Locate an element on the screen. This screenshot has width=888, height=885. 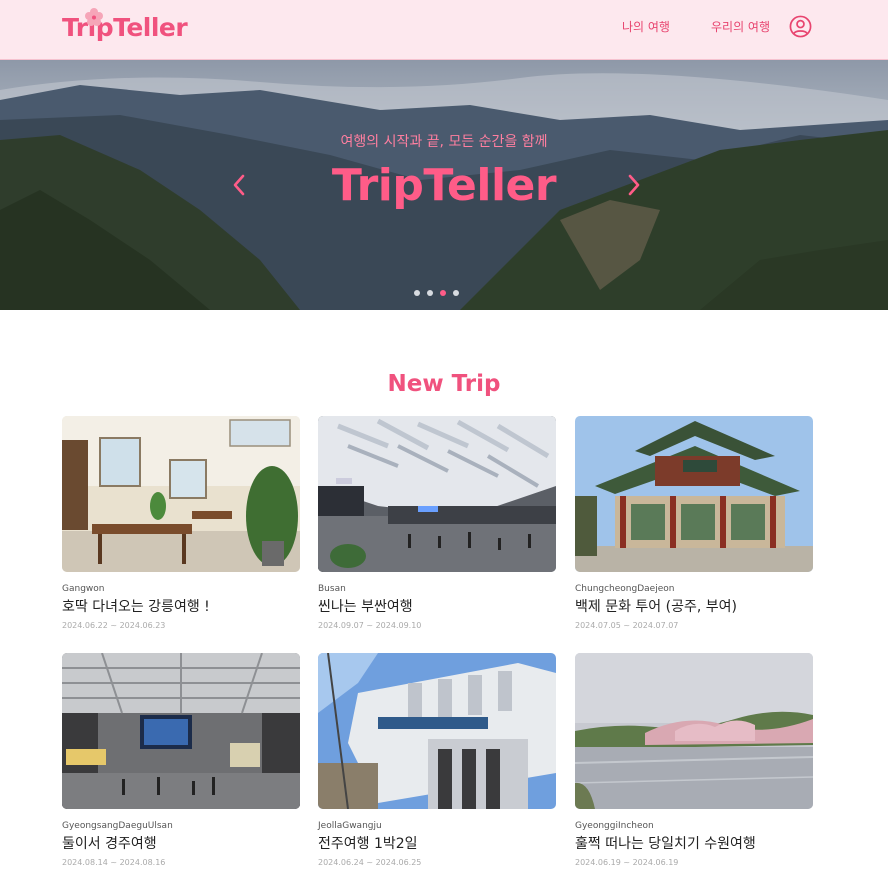
trip-card: Busan 씬나는 부싼여행 2024.09.07 ~ 2024.09.10 is located at coordinates (437, 523).